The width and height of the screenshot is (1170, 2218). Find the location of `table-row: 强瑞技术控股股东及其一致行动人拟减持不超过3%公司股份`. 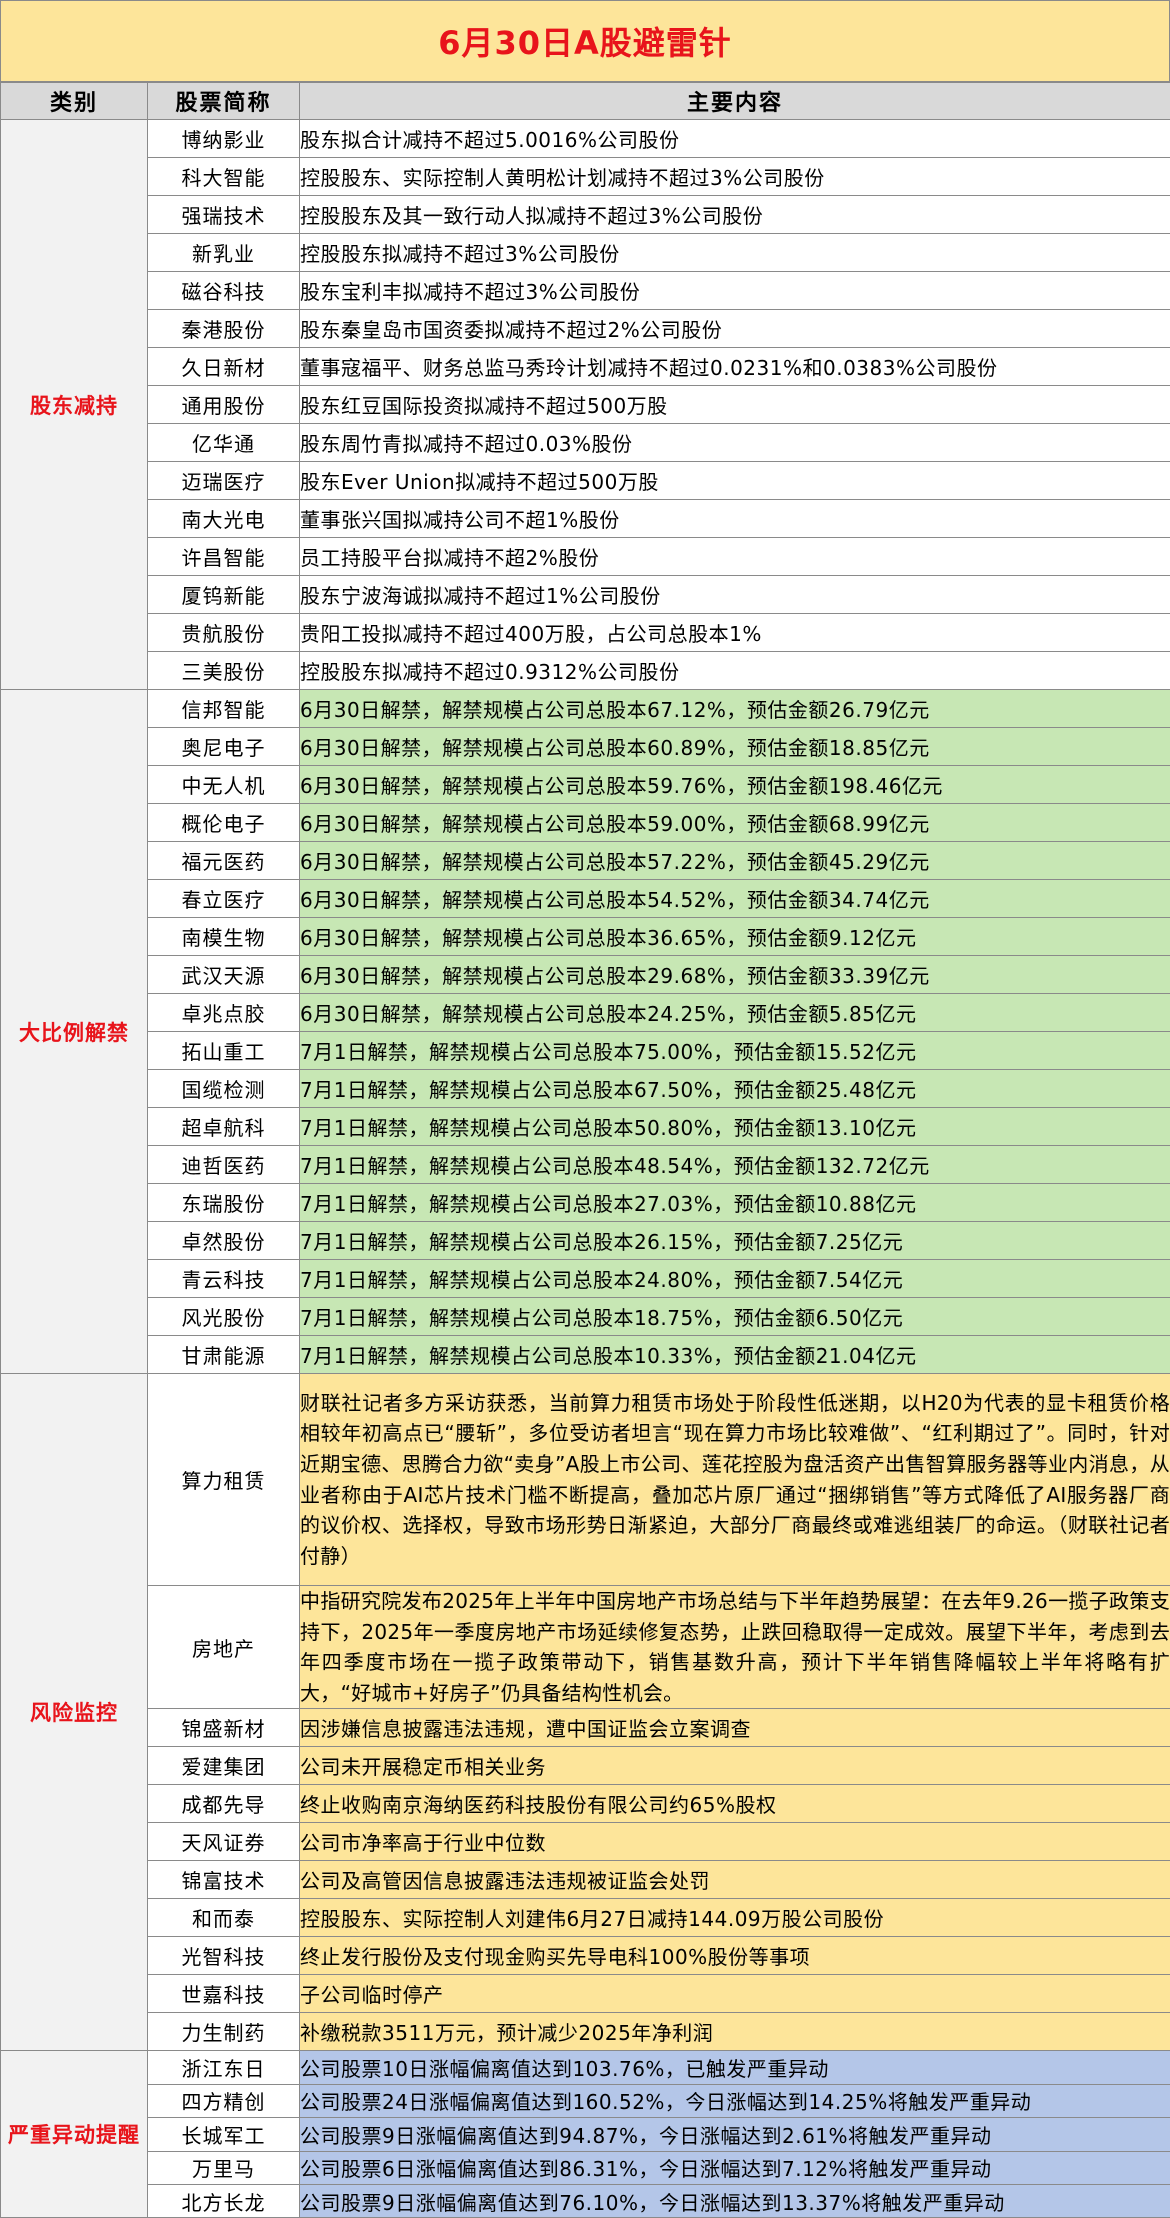

table-row: 强瑞技术控股股东及其一致行动人拟减持不超过3%公司股份 is located at coordinates (585, 215).